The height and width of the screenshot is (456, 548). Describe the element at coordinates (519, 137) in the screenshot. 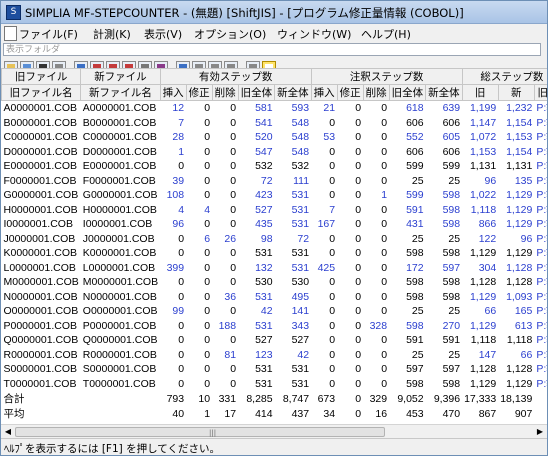

I see `table-cell: 1,153` at that location.